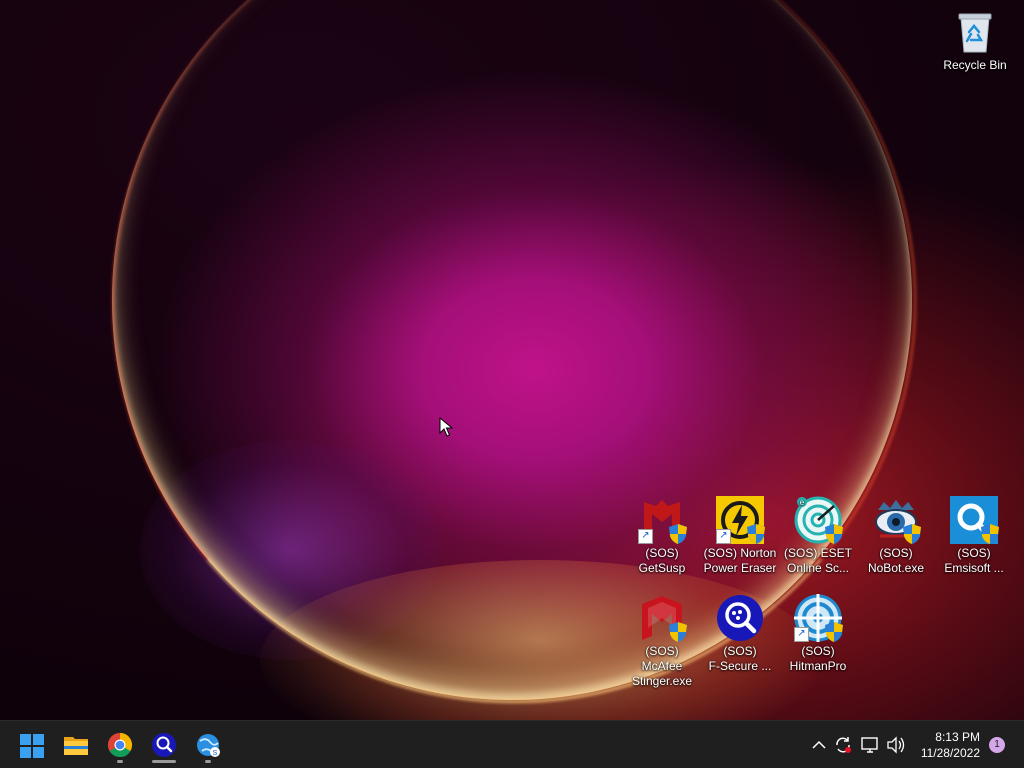  I want to click on mouse-cursor-icon, so click(446, 427).